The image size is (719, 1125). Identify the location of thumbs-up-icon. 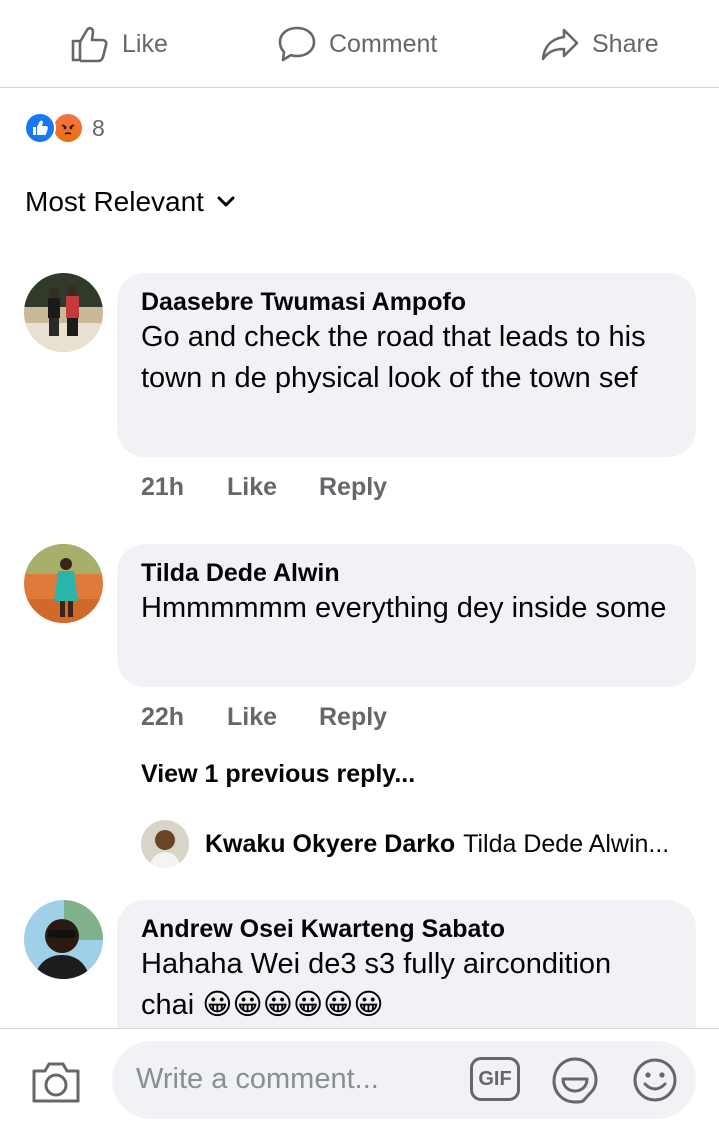
(89, 44).